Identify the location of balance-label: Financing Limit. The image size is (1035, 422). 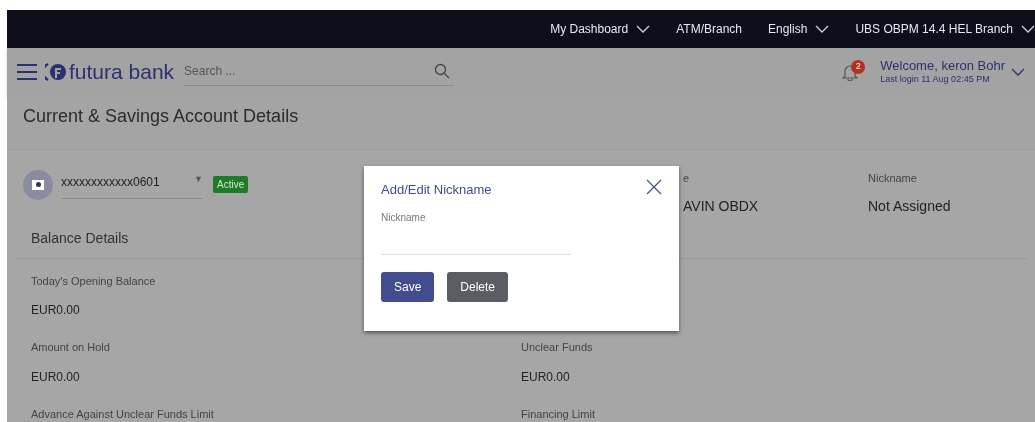
(558, 414).